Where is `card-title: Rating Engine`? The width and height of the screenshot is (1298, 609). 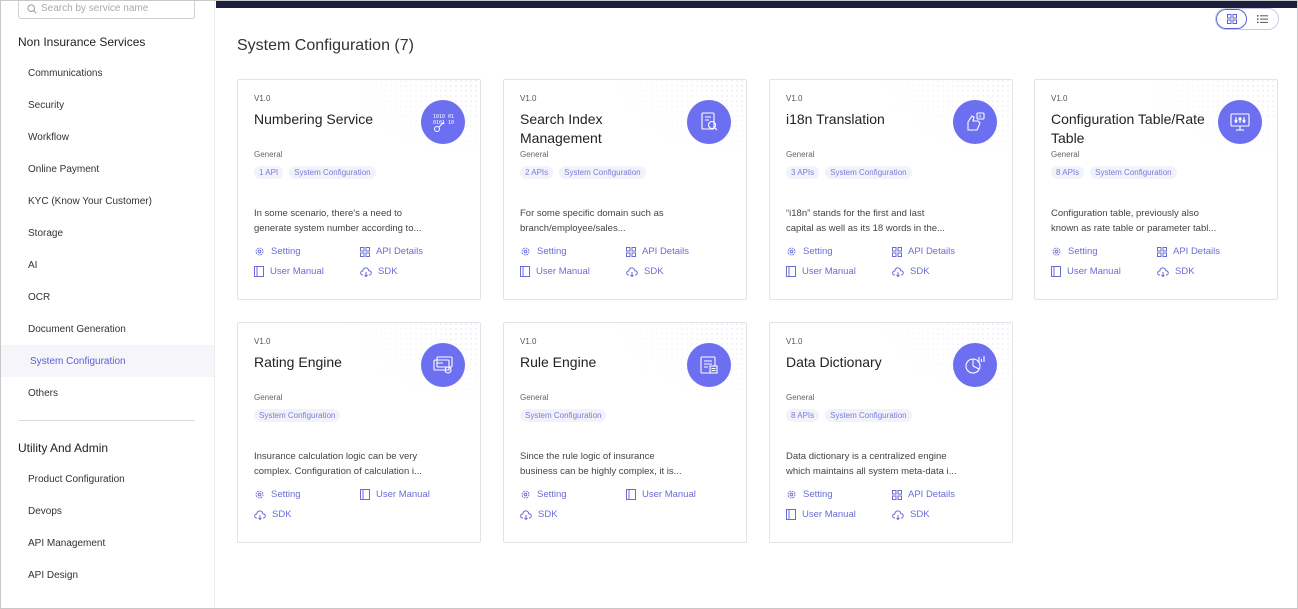
card-title: Rating Engine is located at coordinates (334, 362).